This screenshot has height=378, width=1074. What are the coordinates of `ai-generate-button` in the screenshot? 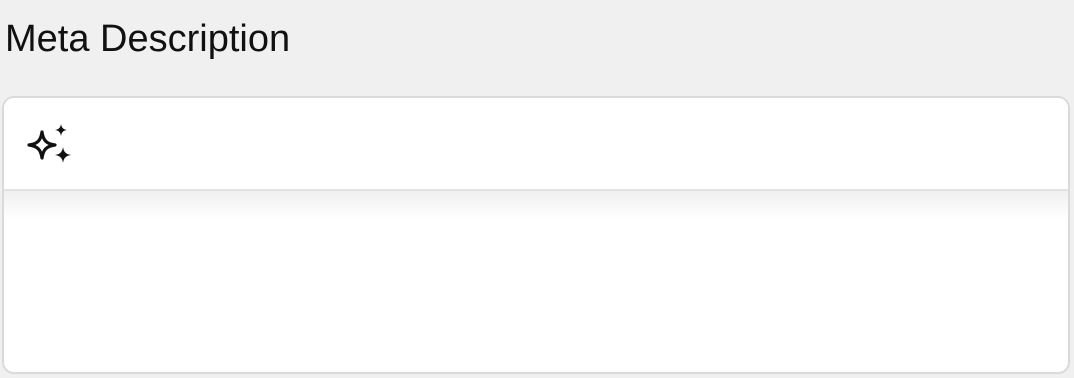 It's located at (51, 144).